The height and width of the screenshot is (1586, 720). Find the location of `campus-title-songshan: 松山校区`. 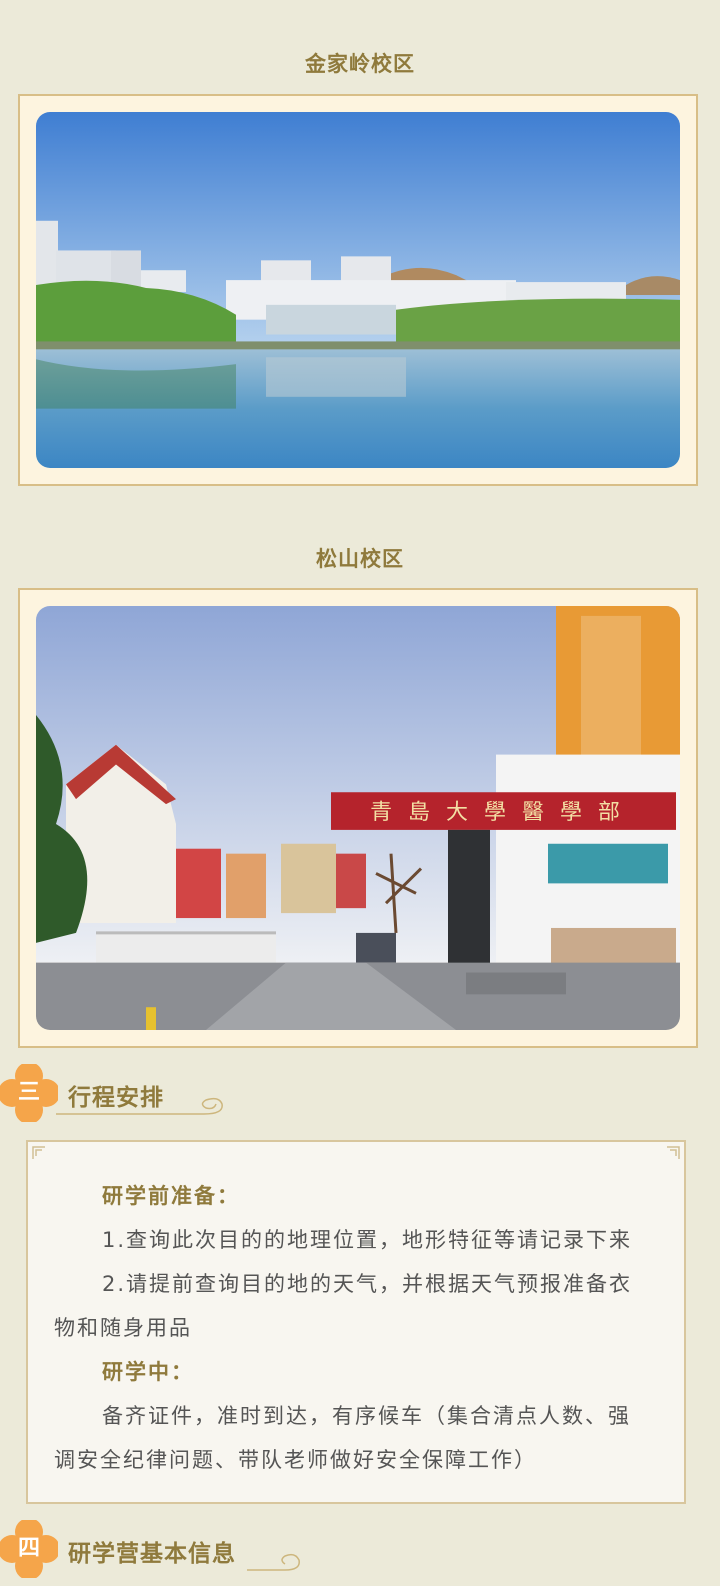

campus-title-songshan: 松山校区 is located at coordinates (360, 559).